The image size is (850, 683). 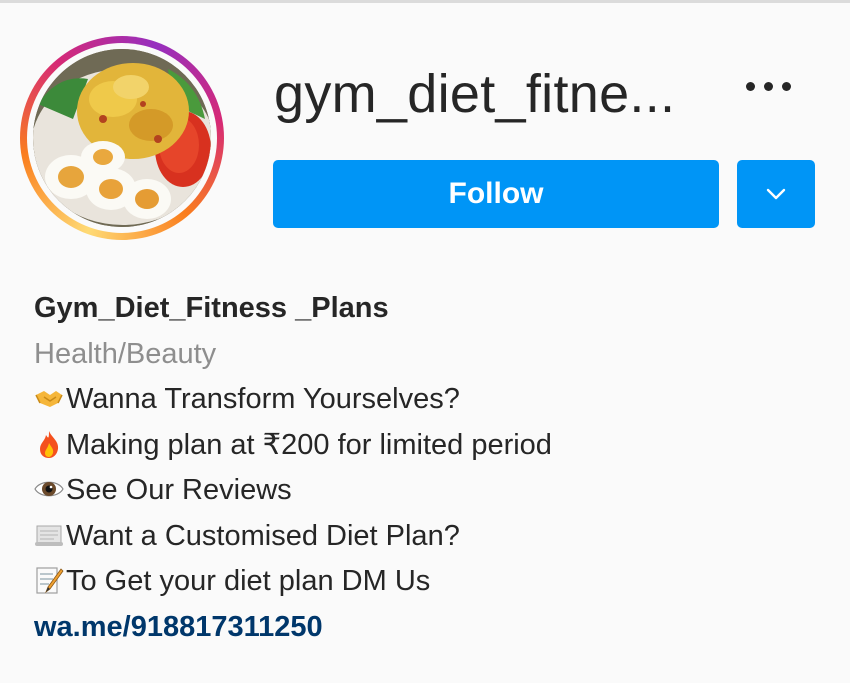 I want to click on handshake-icon, so click(x=49, y=399).